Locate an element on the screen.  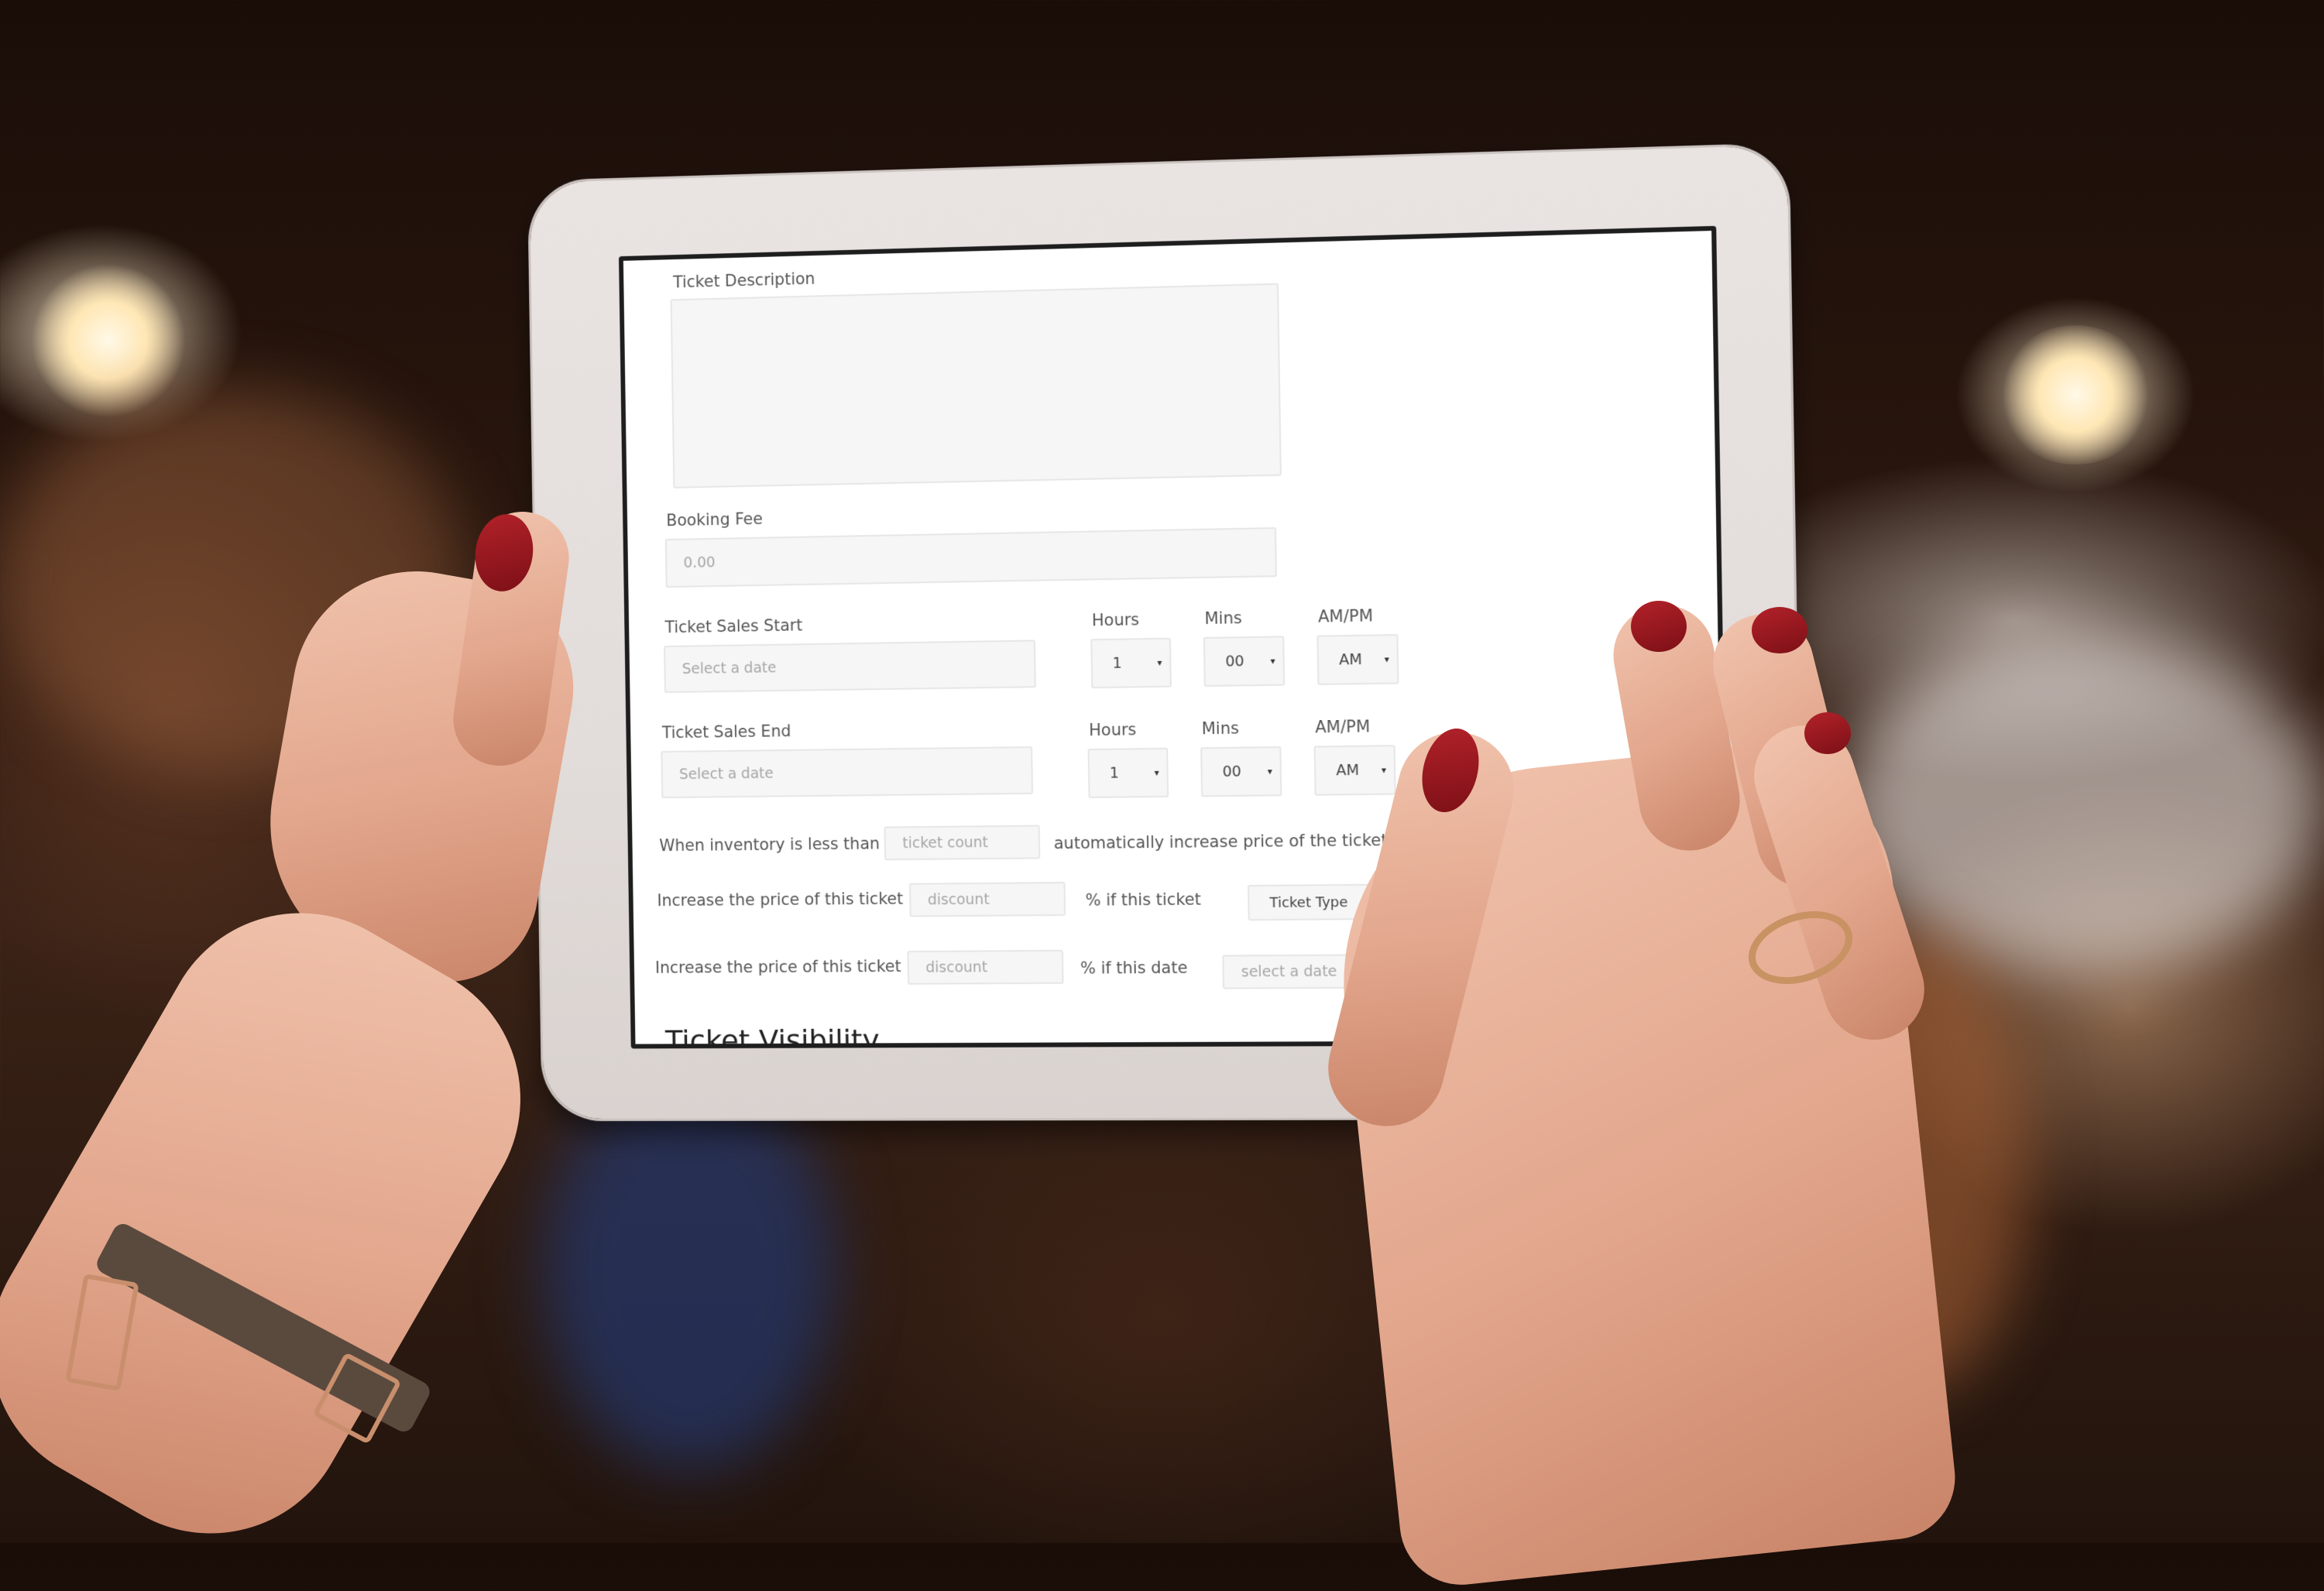
start-ampm-label: AM/PM is located at coordinates (1345, 616).